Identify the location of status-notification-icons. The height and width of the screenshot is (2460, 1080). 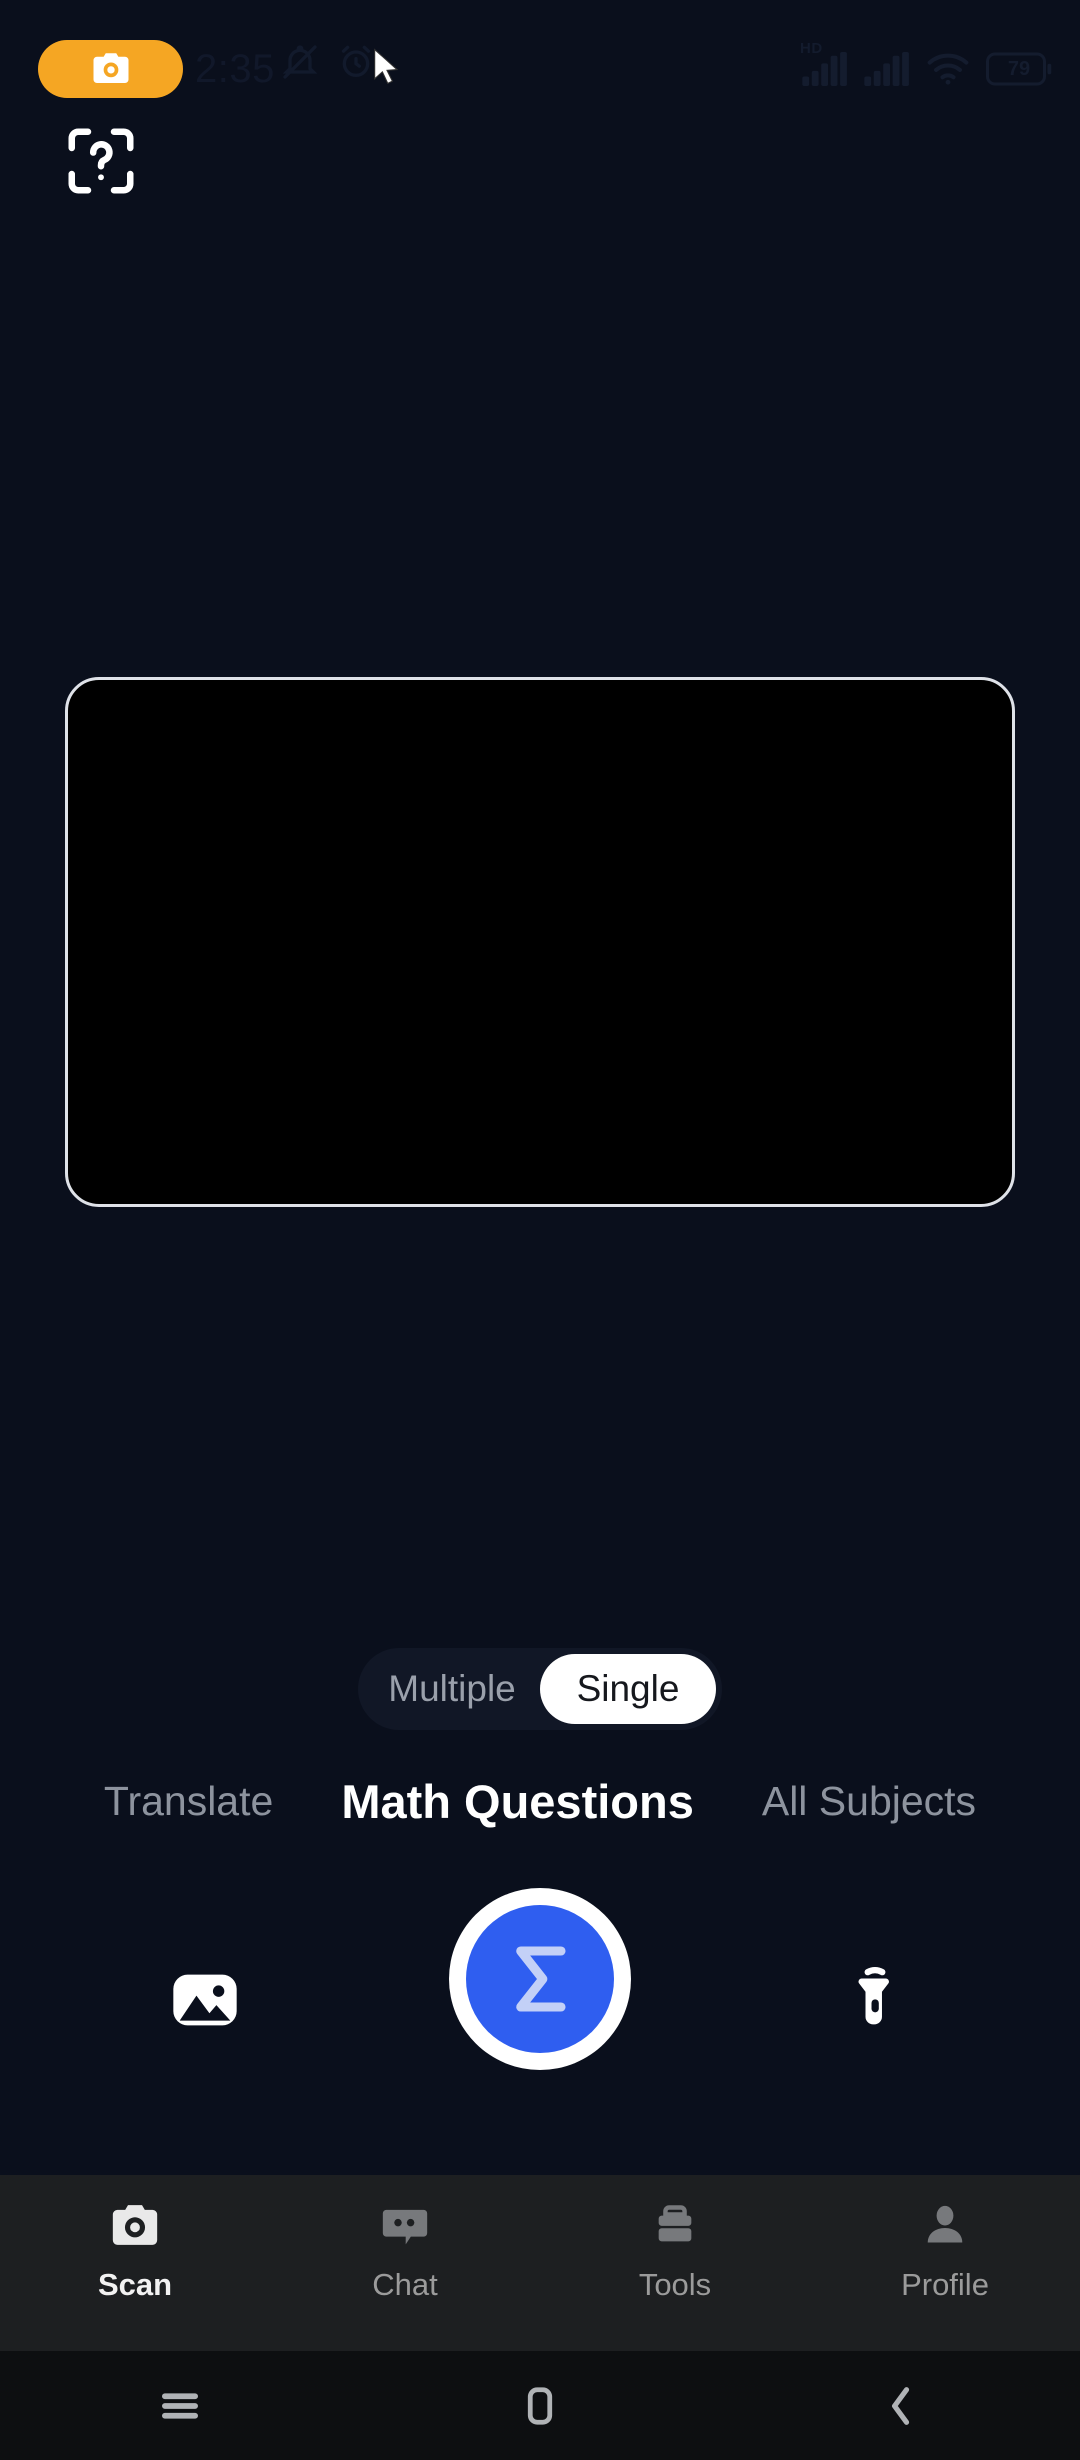
(328, 62).